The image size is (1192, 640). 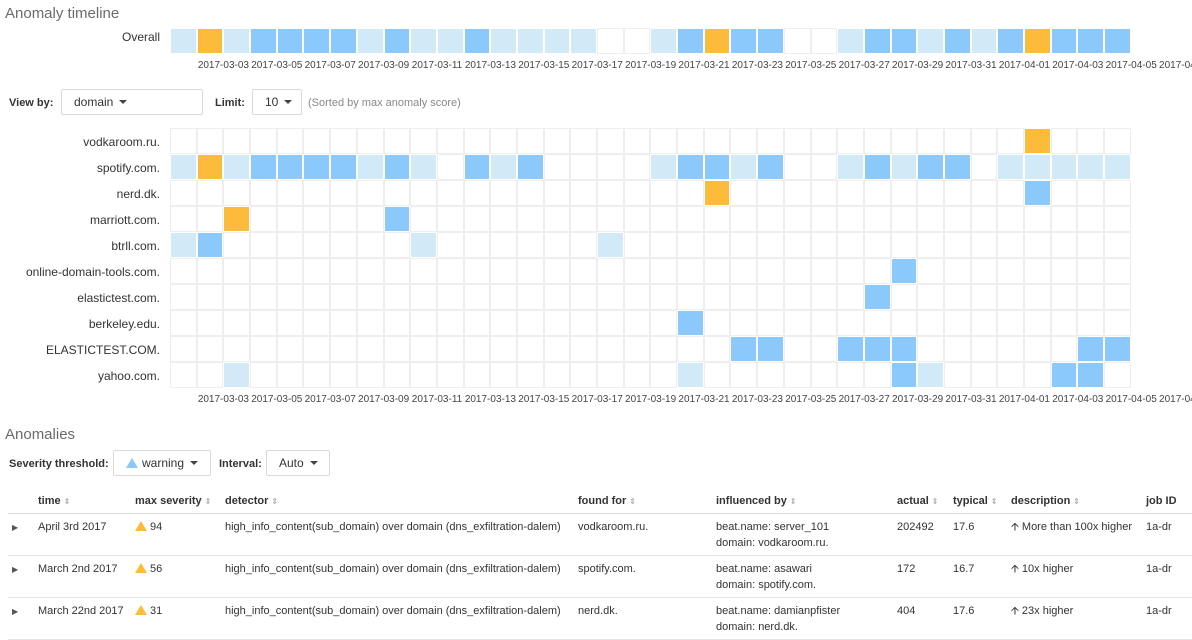 What do you see at coordinates (82, 501) in the screenshot?
I see `column-header-time: time ⇕` at bounding box center [82, 501].